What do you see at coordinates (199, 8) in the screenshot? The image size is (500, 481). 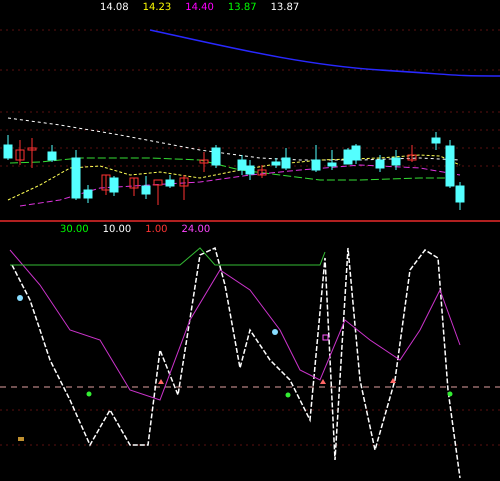 I see `legend-value: 14.40` at bounding box center [199, 8].